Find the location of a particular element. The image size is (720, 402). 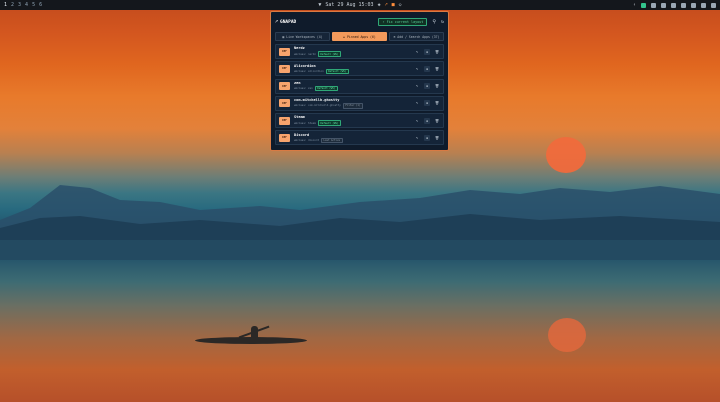

workspace-1: 1 is located at coordinates (5, 5).